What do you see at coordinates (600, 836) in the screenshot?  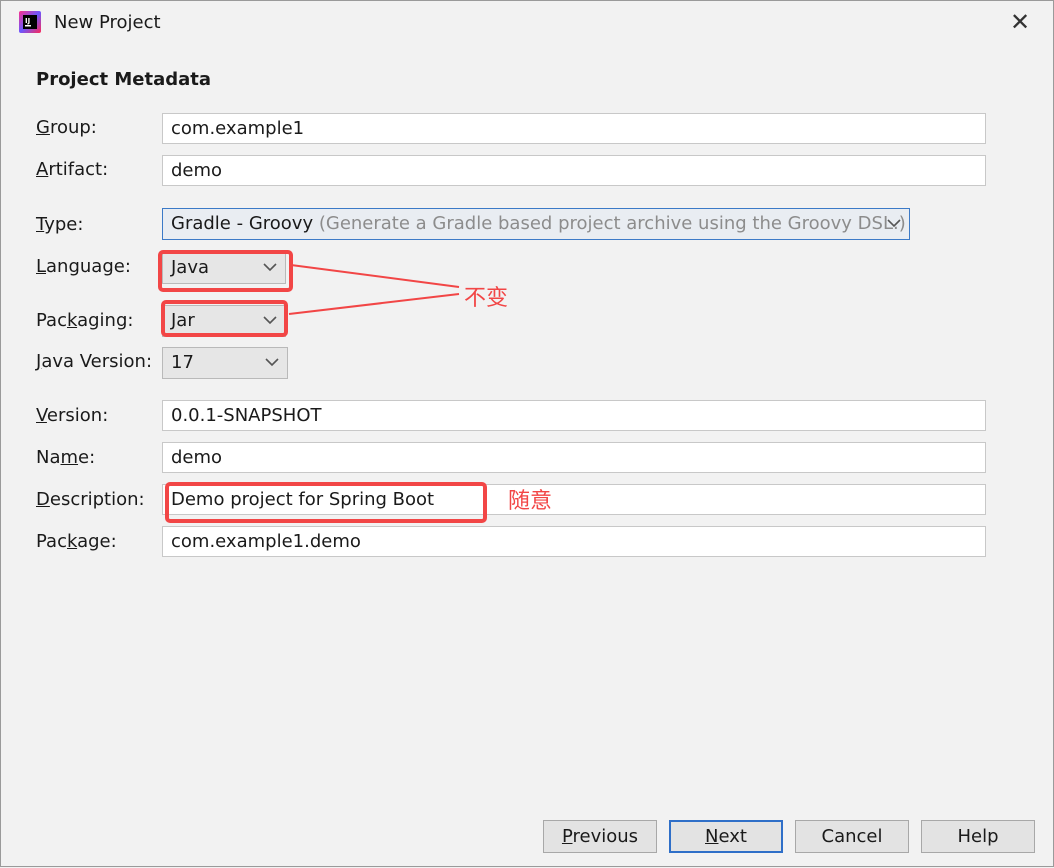 I see `previous-button: Previous` at bounding box center [600, 836].